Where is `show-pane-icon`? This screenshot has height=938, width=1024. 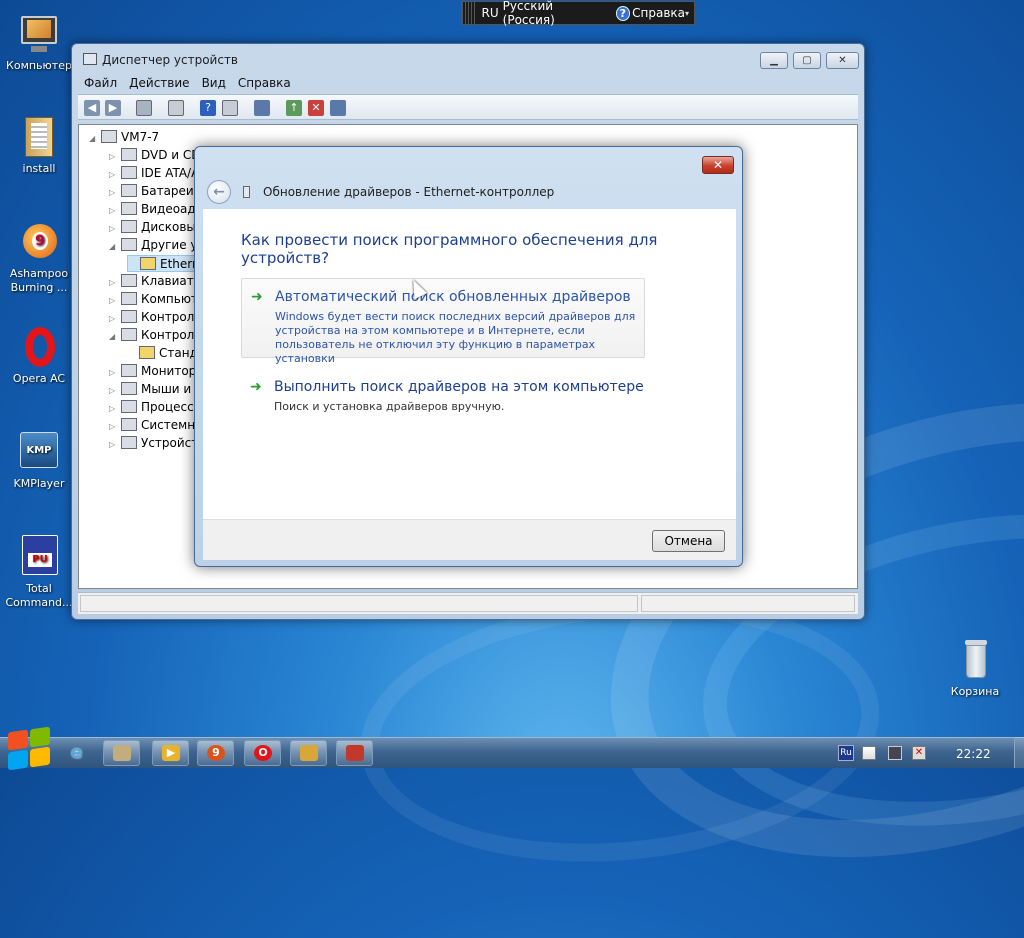 show-pane-icon is located at coordinates (230, 108).